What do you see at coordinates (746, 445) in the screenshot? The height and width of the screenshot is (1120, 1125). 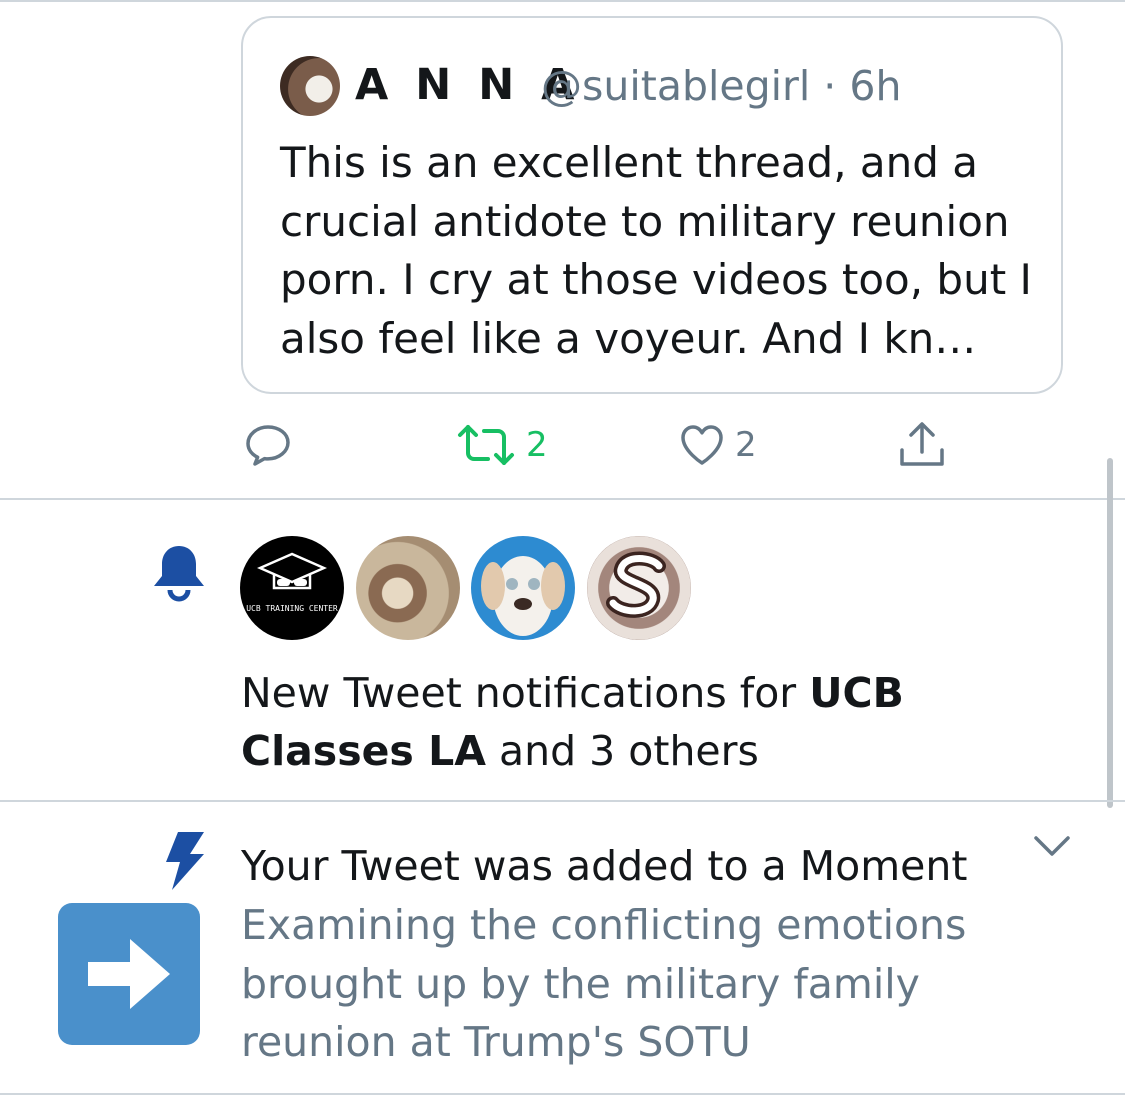 I see `like-count: 2` at bounding box center [746, 445].